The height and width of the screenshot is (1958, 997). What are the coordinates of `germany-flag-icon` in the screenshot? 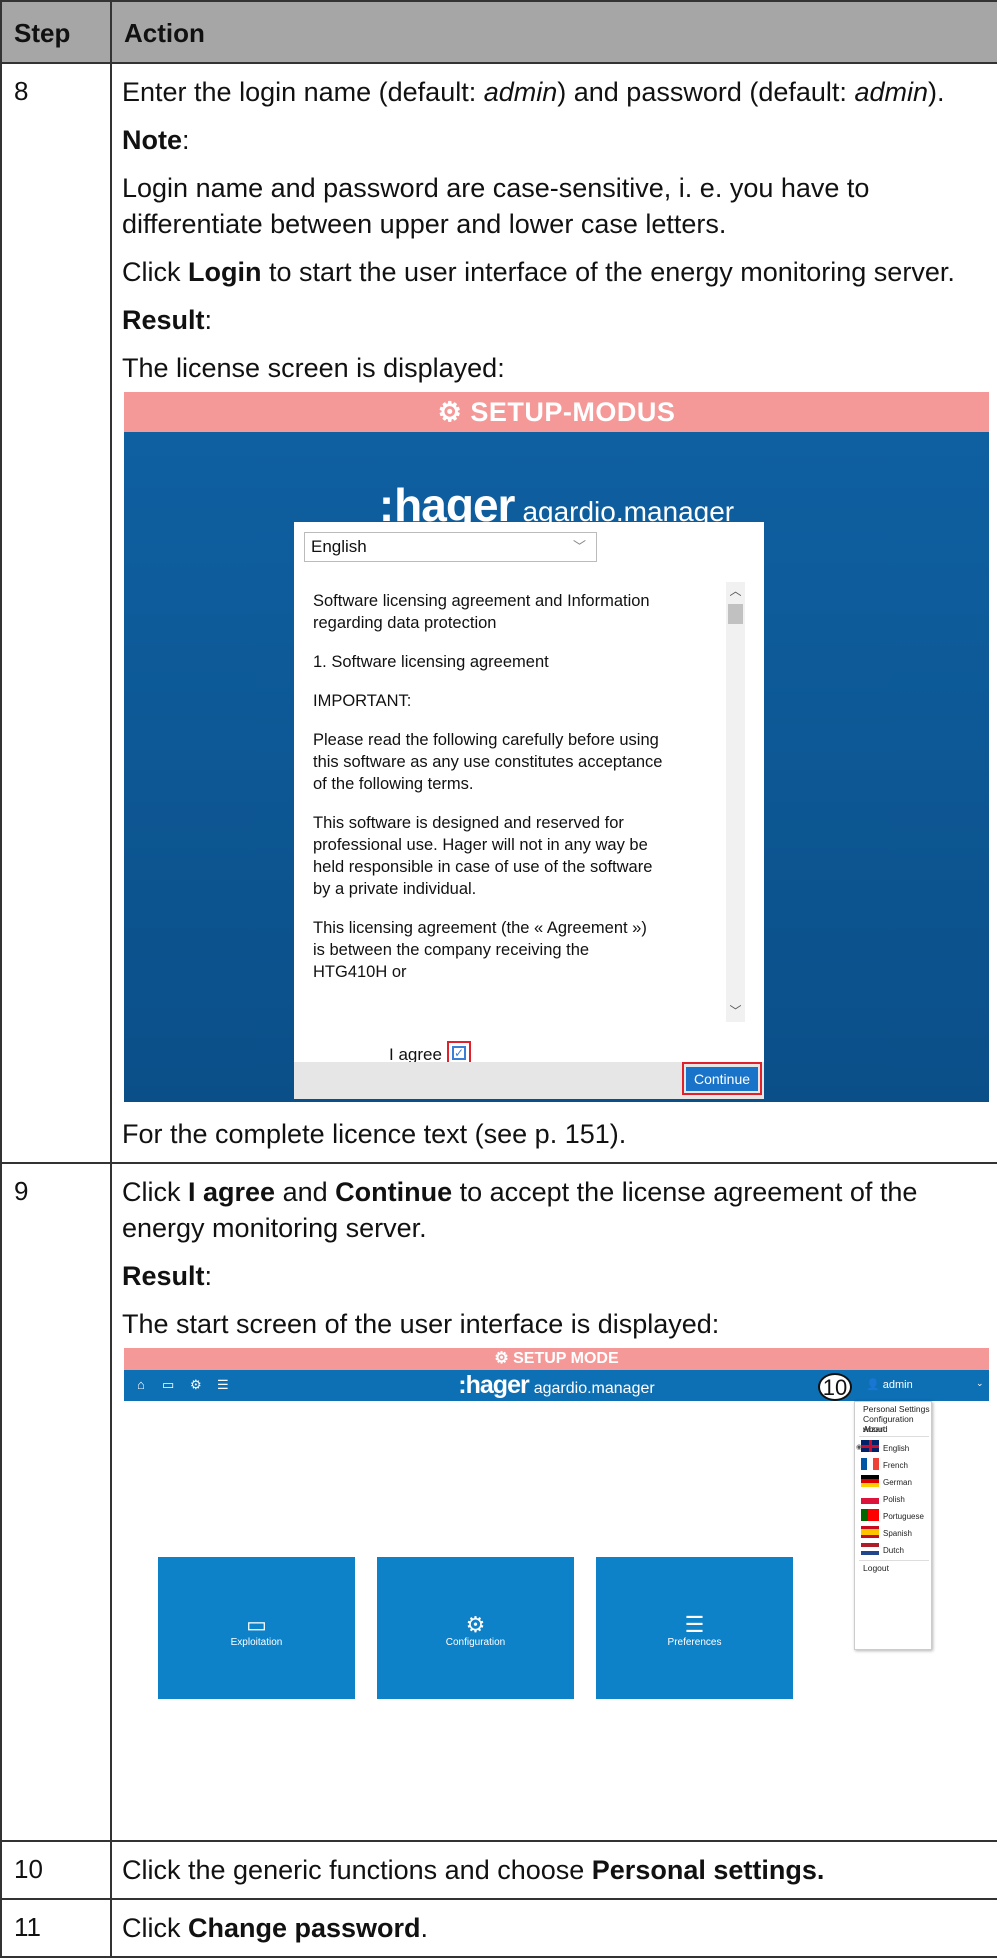 It's located at (870, 1481).